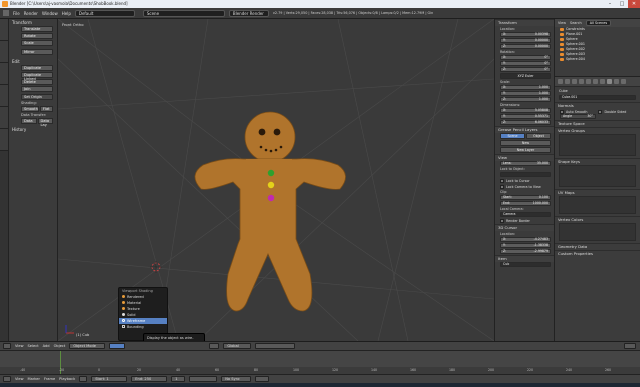 The width and height of the screenshot is (640, 387). What do you see at coordinates (31, 13) in the screenshot?
I see `menu-render: Render` at bounding box center [31, 13].